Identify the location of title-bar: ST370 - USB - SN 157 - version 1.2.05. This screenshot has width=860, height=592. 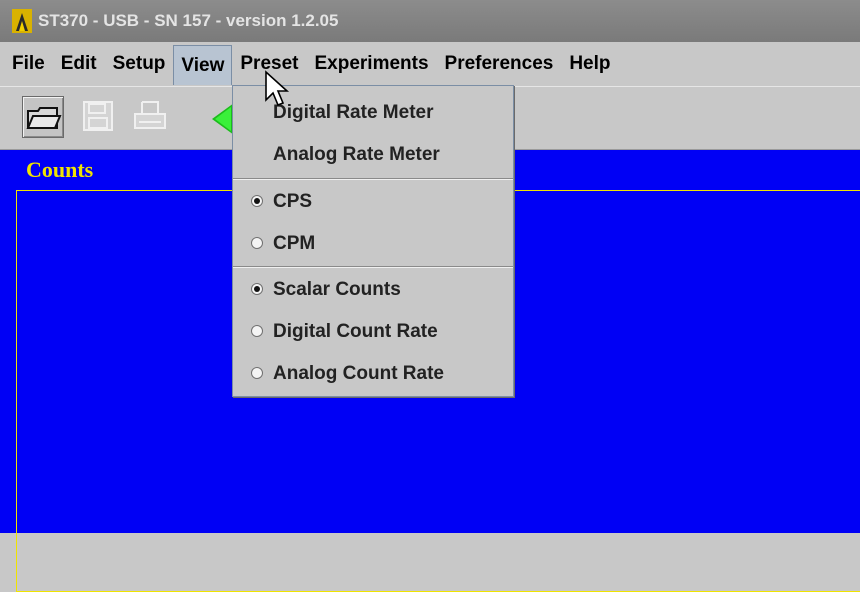
(430, 21).